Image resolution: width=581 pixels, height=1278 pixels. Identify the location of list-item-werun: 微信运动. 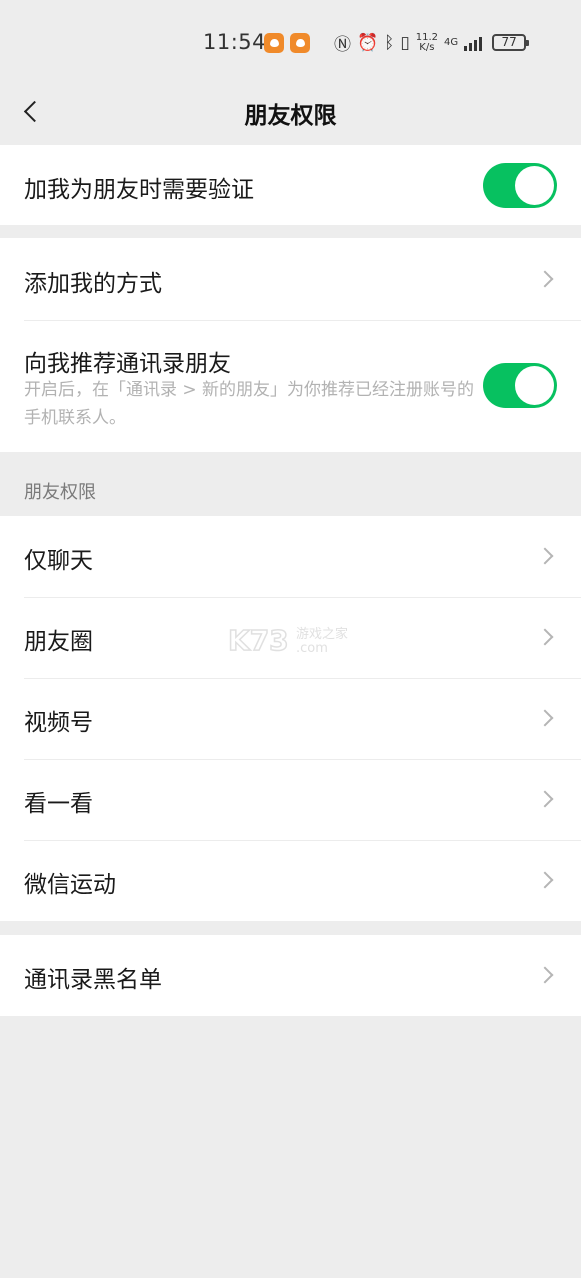
(290, 880).